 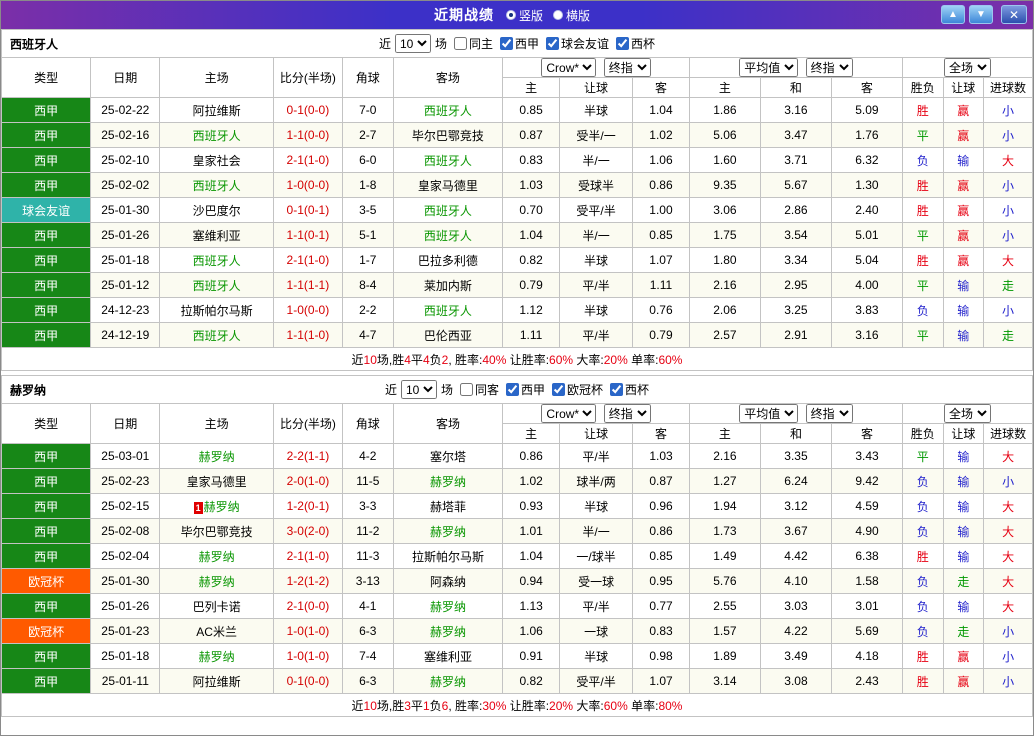 What do you see at coordinates (466, 389) in the screenshot?
I see `same-away-checkbox` at bounding box center [466, 389].